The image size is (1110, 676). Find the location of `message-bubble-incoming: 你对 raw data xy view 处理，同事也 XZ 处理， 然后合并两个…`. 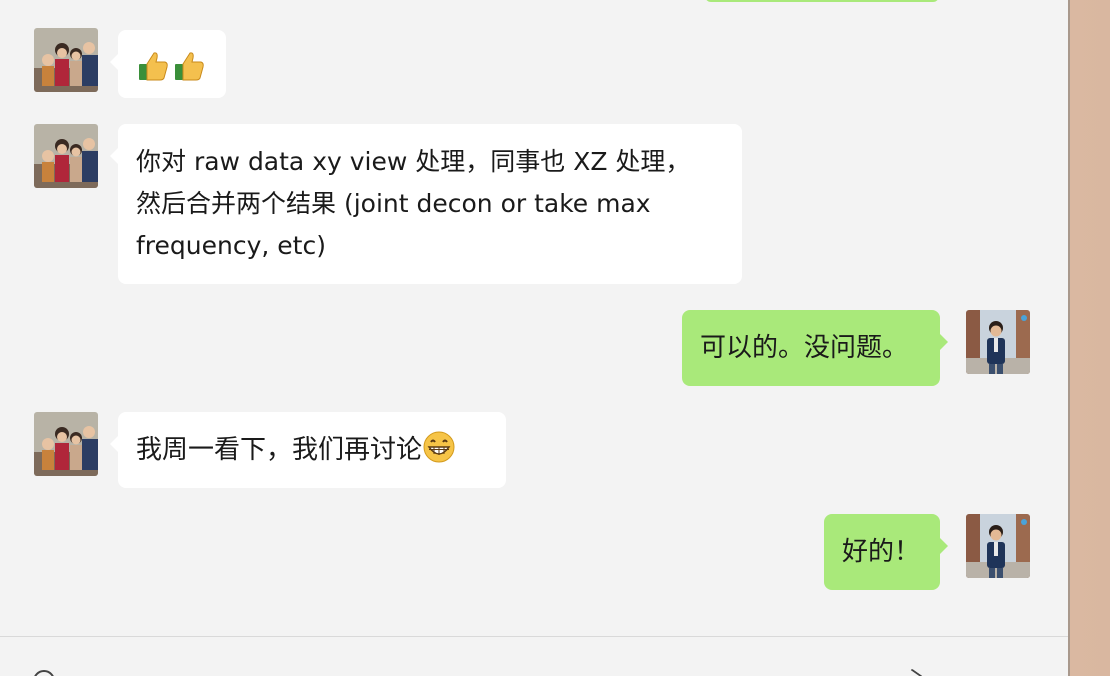

message-bubble-incoming: 你对 raw data xy view 处理，同事也 XZ 处理， 然后合并两个… is located at coordinates (426, 204).